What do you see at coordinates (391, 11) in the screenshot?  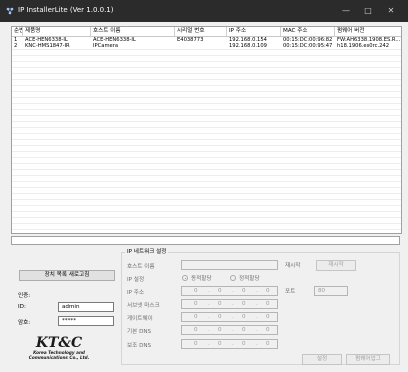 I see `close-button: ✕` at bounding box center [391, 11].